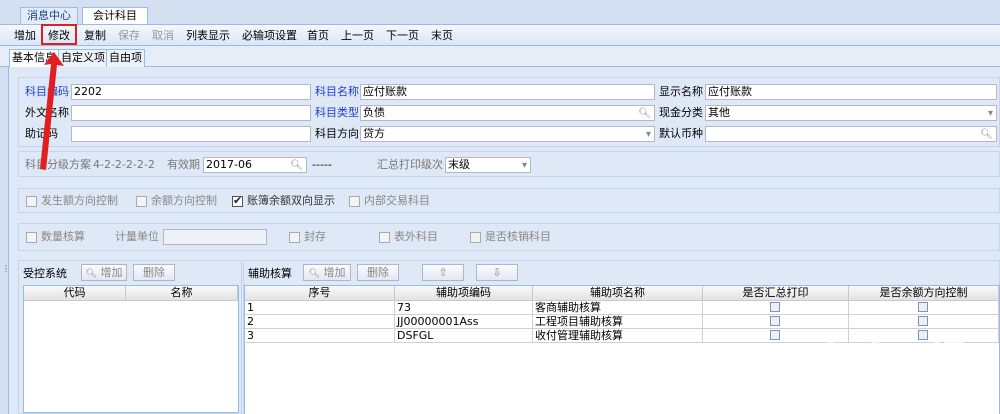 The width and height of the screenshot is (1000, 414). I want to click on summary-level-value: 末级, so click(459, 164).